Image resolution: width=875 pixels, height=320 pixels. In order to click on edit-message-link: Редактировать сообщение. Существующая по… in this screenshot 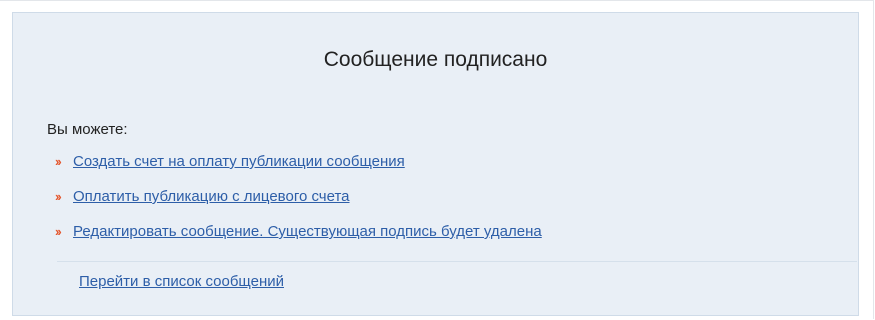, I will do `click(307, 232)`.